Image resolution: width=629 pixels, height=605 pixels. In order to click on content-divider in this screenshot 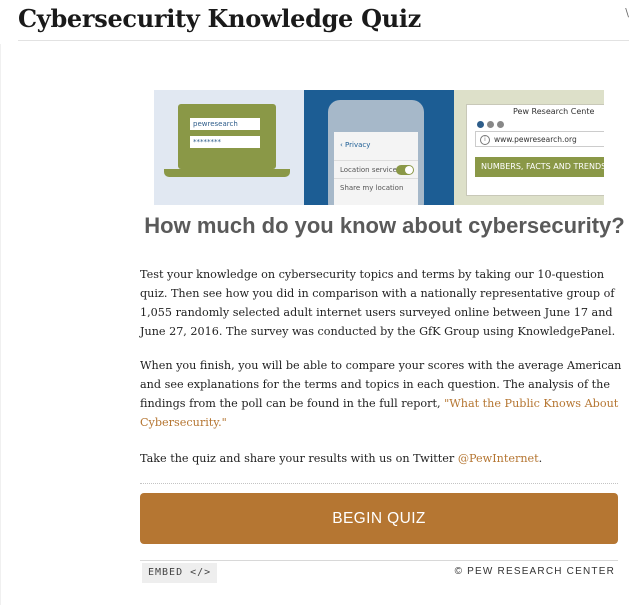, I will do `click(379, 483)`.